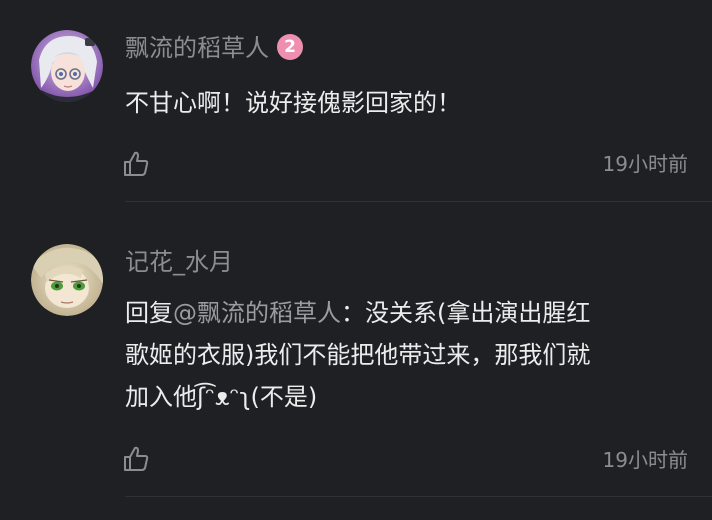 This screenshot has height=520, width=712. I want to click on level-badge: 2, so click(290, 47).